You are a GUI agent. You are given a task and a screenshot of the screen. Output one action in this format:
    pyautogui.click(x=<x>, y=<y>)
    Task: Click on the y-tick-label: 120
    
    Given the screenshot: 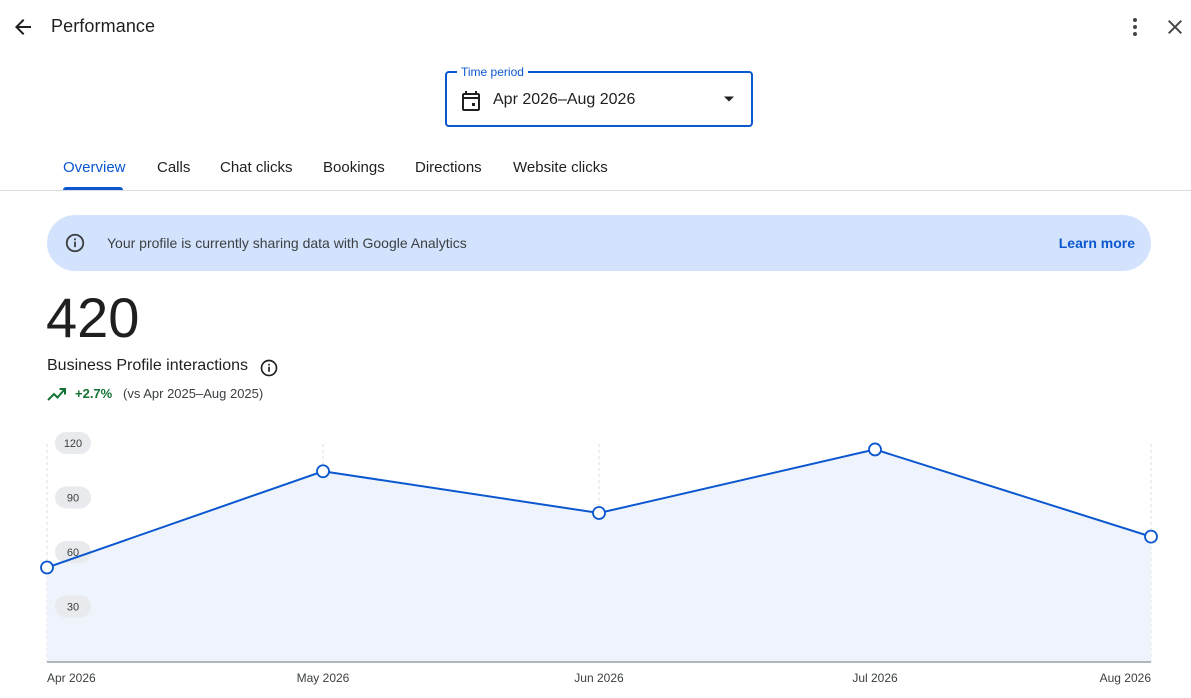 What is the action you would take?
    pyautogui.click(x=73, y=444)
    